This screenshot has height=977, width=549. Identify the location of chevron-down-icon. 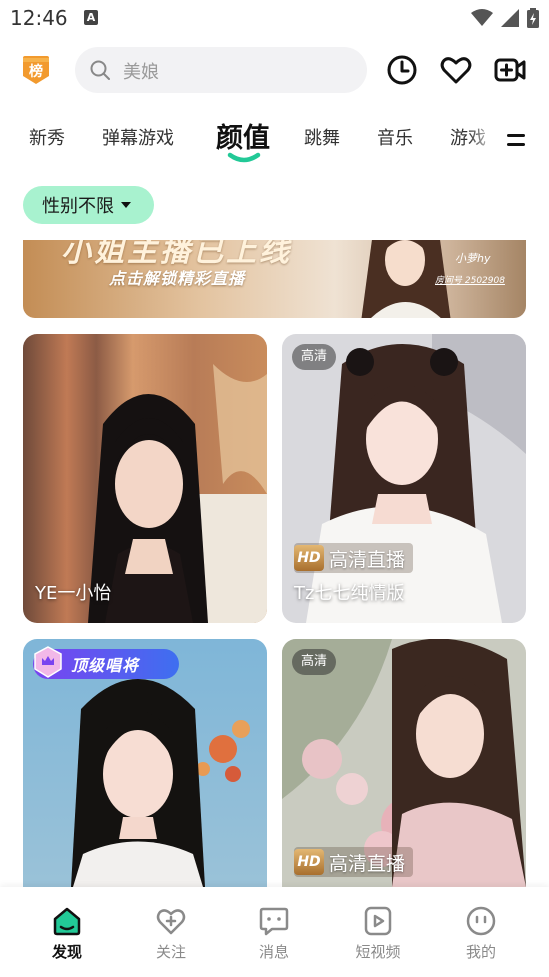
(126, 205).